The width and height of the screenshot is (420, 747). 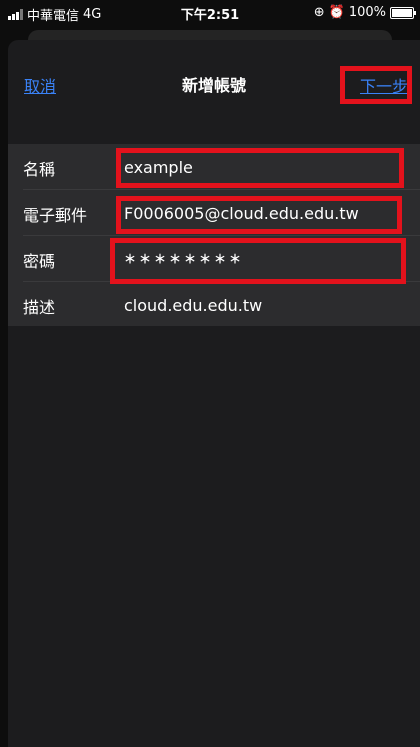 What do you see at coordinates (319, 12) in the screenshot?
I see `lock-rotation-icon: ⊕` at bounding box center [319, 12].